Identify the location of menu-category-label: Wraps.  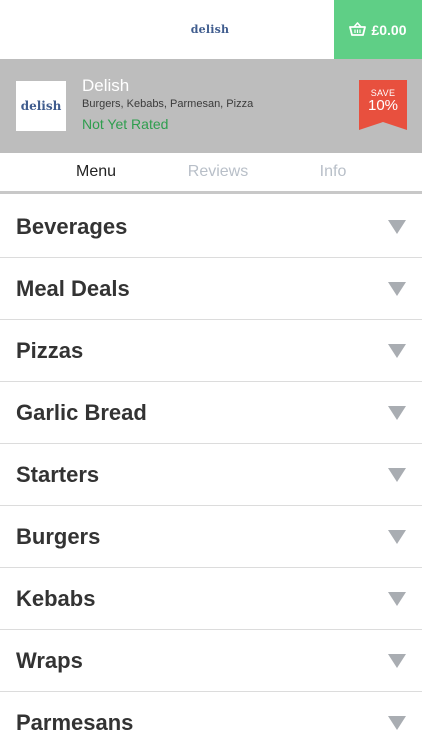
(49, 660).